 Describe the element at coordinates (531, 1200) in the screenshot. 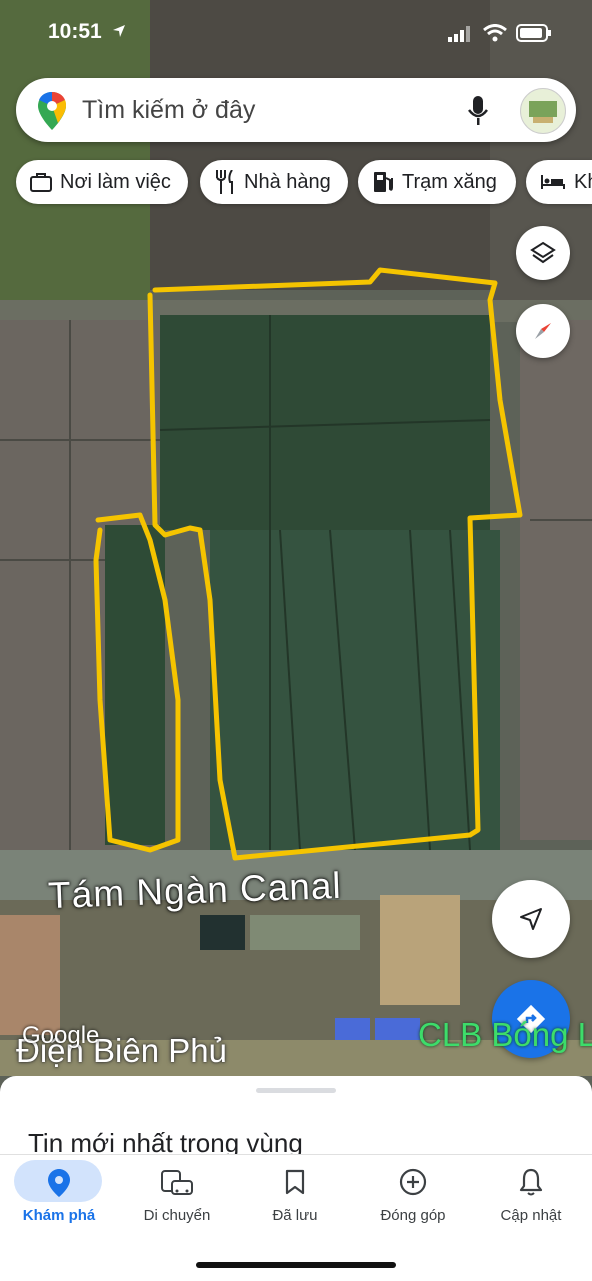

I see `nav-updates: Cập nhật` at that location.